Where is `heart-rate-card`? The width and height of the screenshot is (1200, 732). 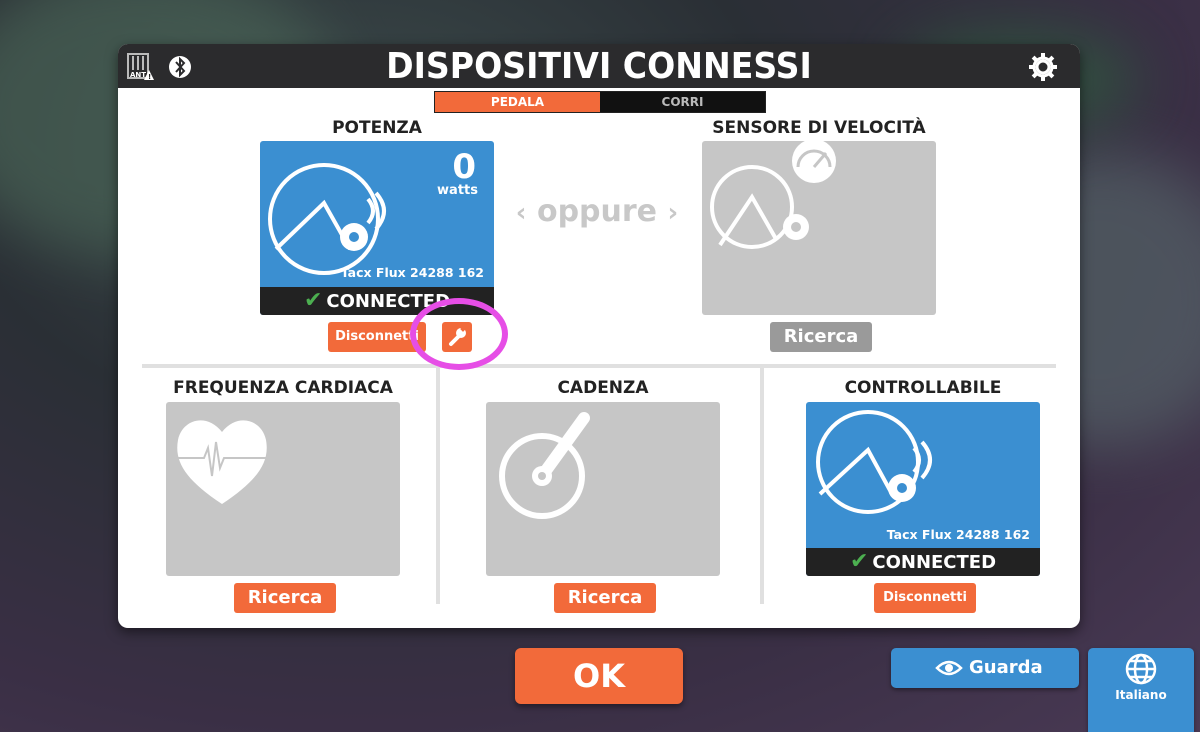 heart-rate-card is located at coordinates (283, 489).